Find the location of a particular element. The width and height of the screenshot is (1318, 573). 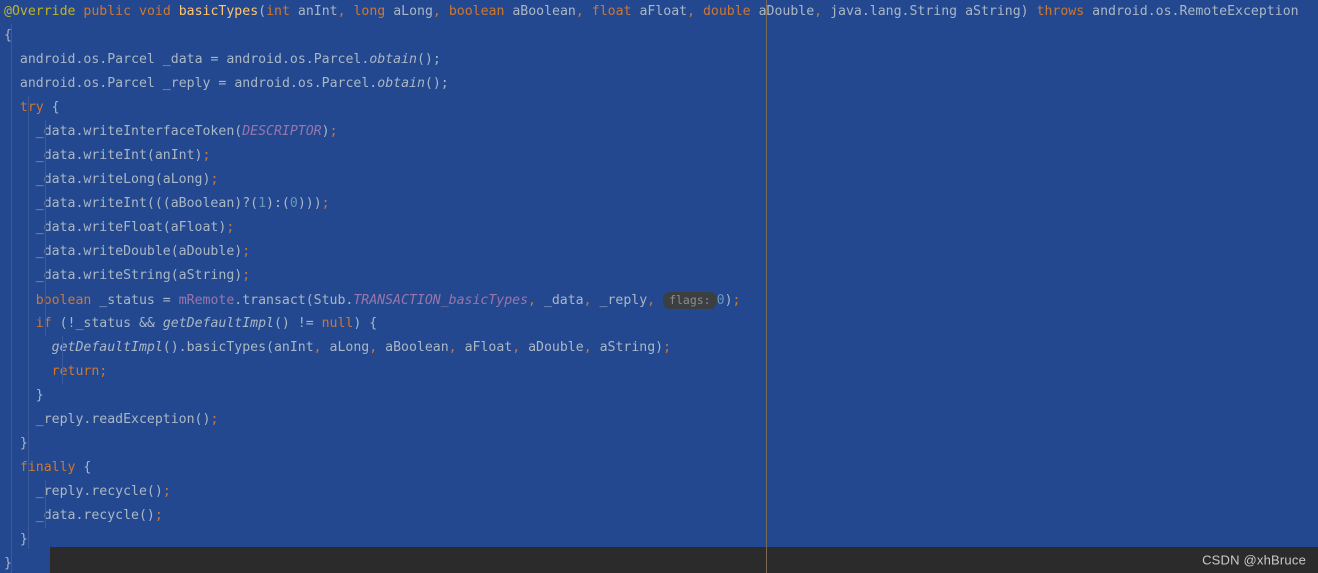

token-call-writeinterfacetoken: _data.writeInterfaceToken( is located at coordinates (139, 131).